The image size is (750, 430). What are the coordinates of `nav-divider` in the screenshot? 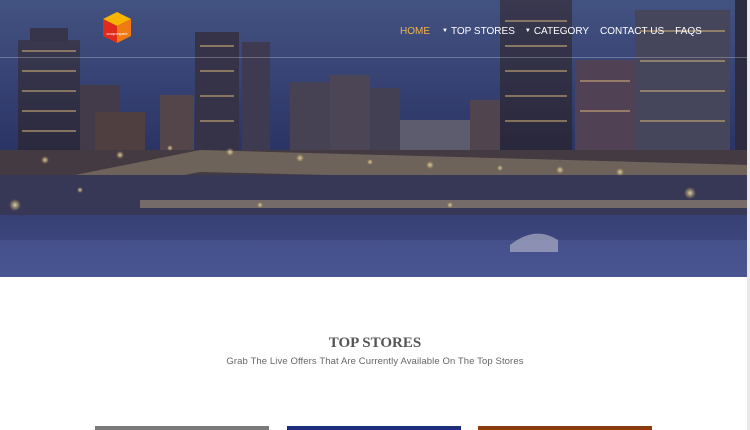 It's located at (375, 57).